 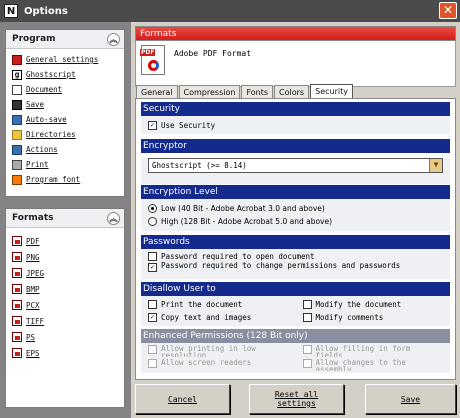 What do you see at coordinates (17, 321) in the screenshot?
I see `tiff-file-icon` at bounding box center [17, 321].